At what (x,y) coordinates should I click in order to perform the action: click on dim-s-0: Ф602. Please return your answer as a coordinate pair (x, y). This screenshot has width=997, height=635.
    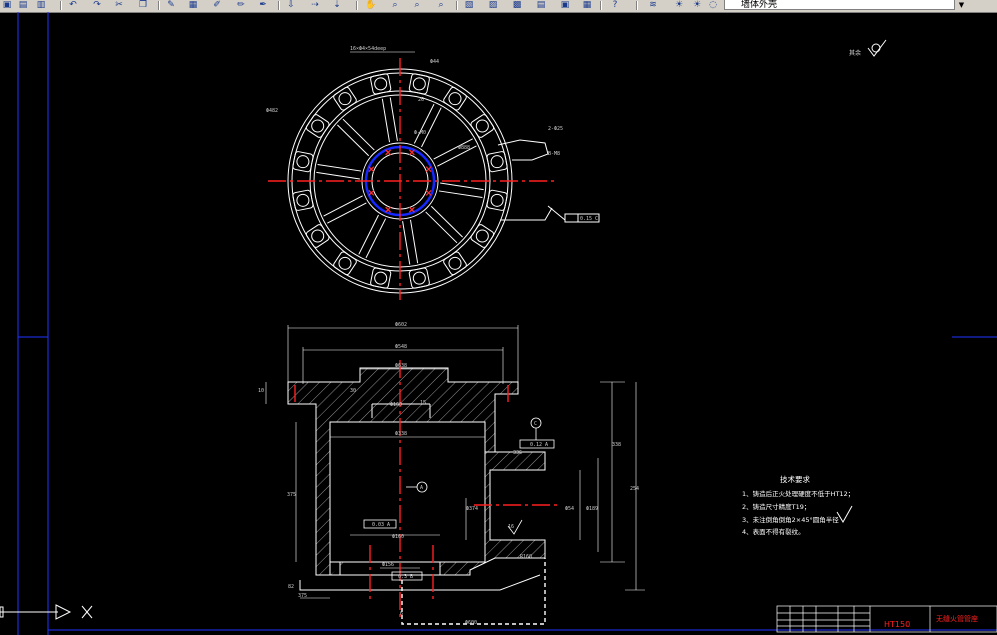
    Looking at the image, I should click on (401, 325).